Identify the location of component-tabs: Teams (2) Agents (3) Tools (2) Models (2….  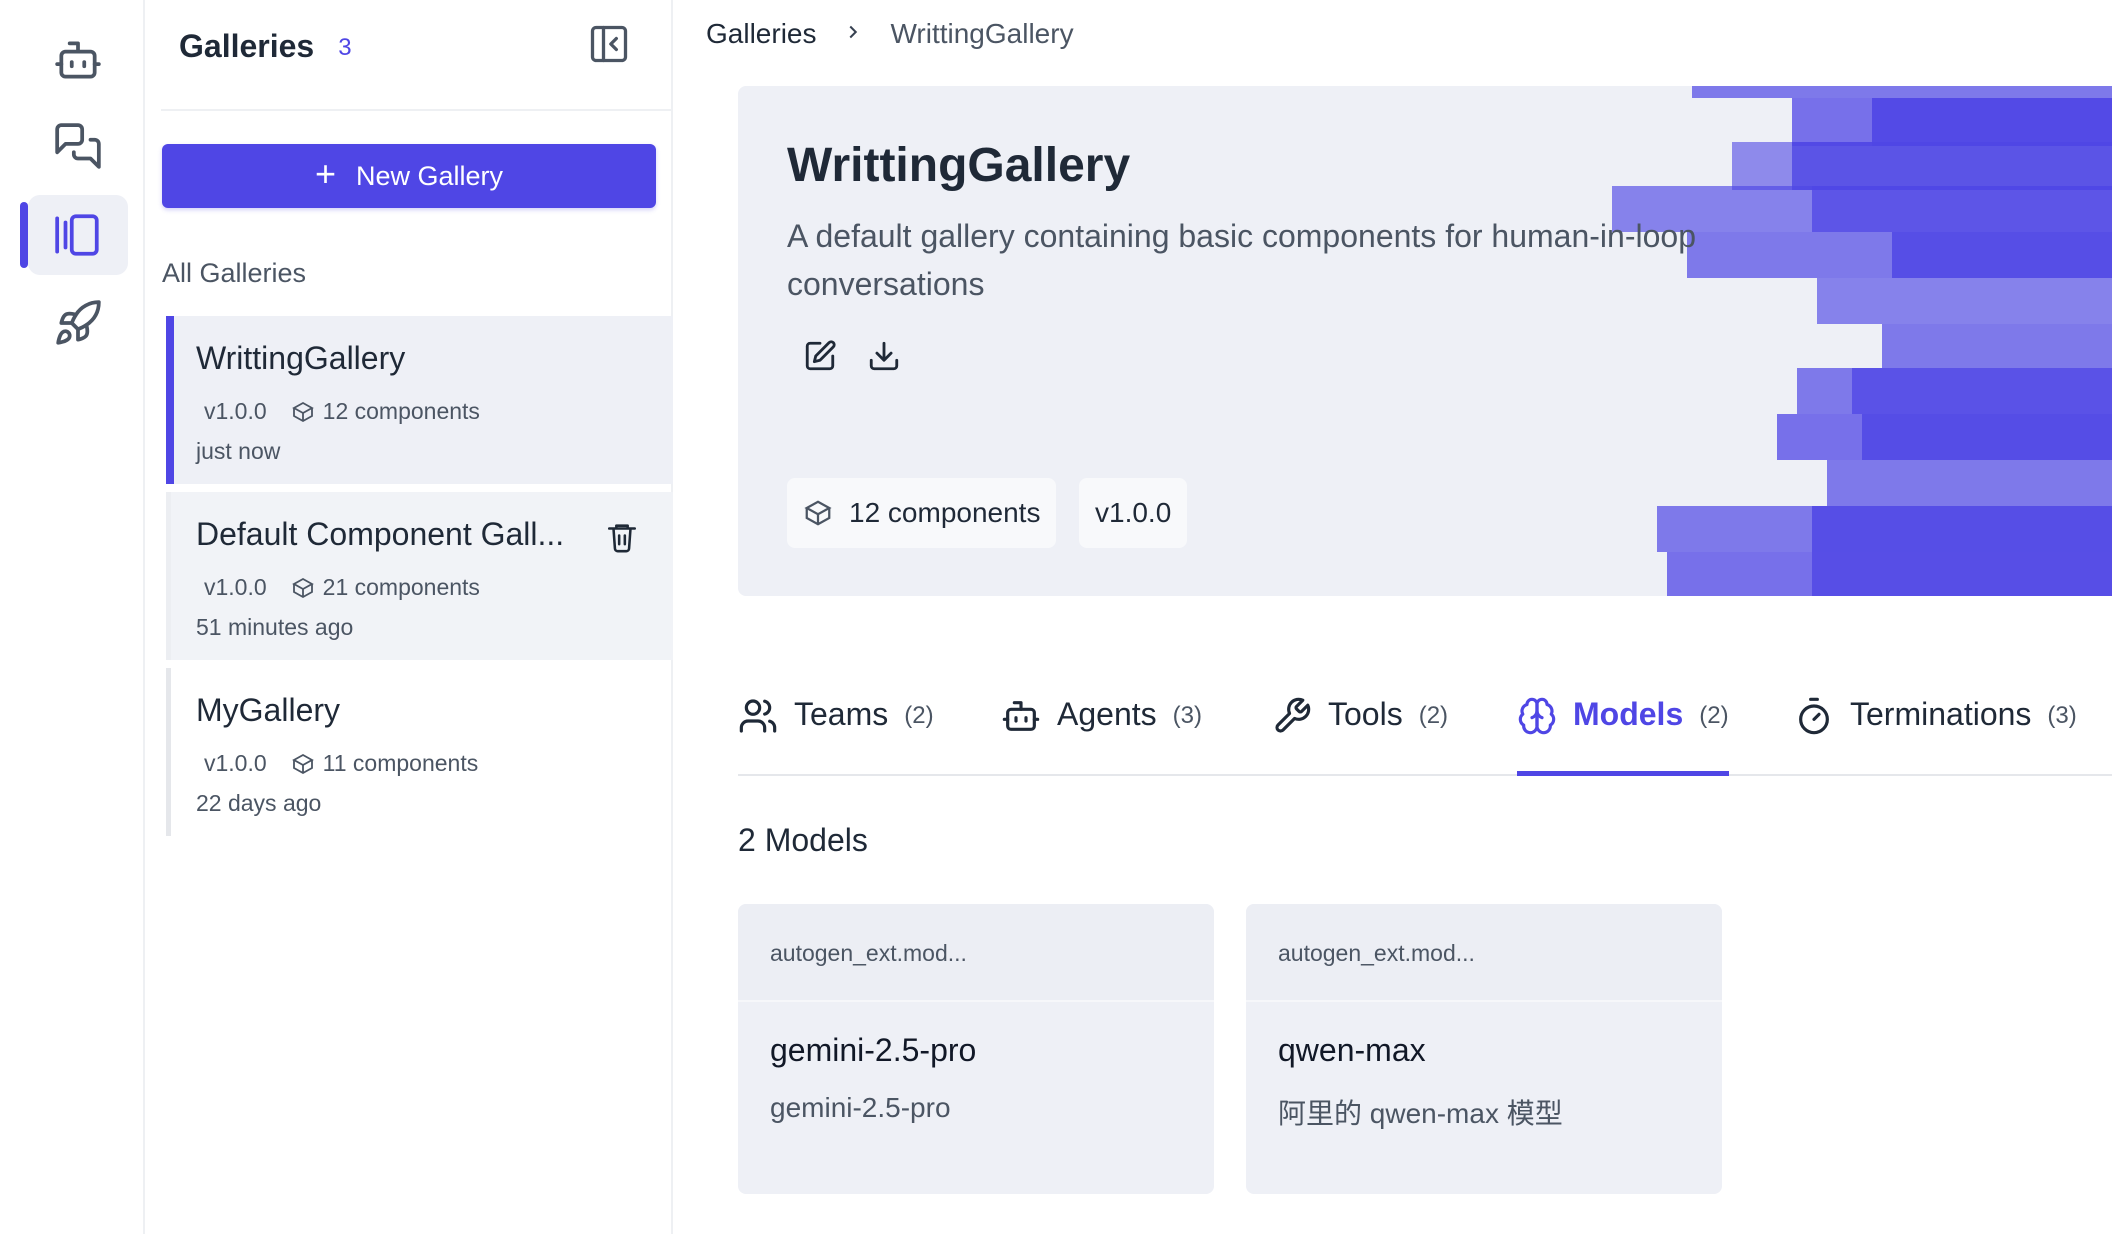
(1425, 726).